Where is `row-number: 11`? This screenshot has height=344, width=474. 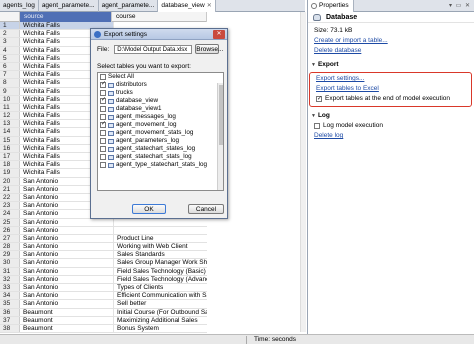
row-number: 11 is located at coordinates (10, 107).